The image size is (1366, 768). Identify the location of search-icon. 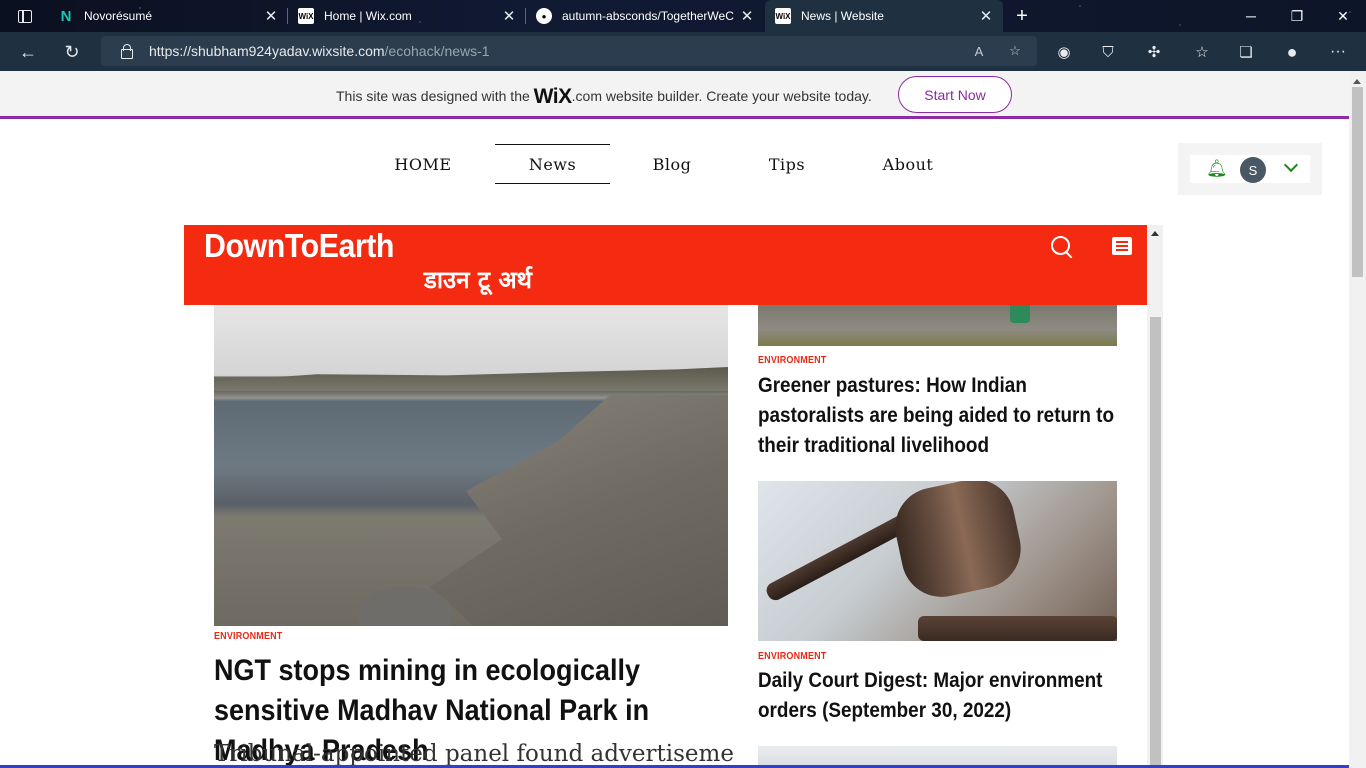
(1062, 247).